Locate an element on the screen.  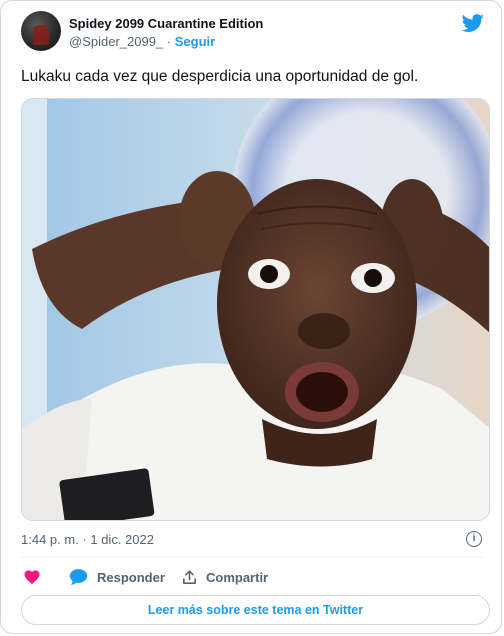
reply-label: Responder is located at coordinates (131, 577).